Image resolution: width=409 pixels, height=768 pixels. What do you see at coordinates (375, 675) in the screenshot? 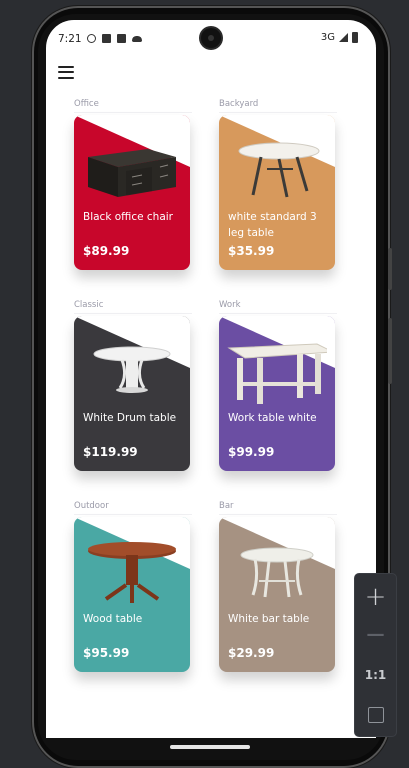
I see `zoom-actual-size-button: 1:1` at bounding box center [375, 675].